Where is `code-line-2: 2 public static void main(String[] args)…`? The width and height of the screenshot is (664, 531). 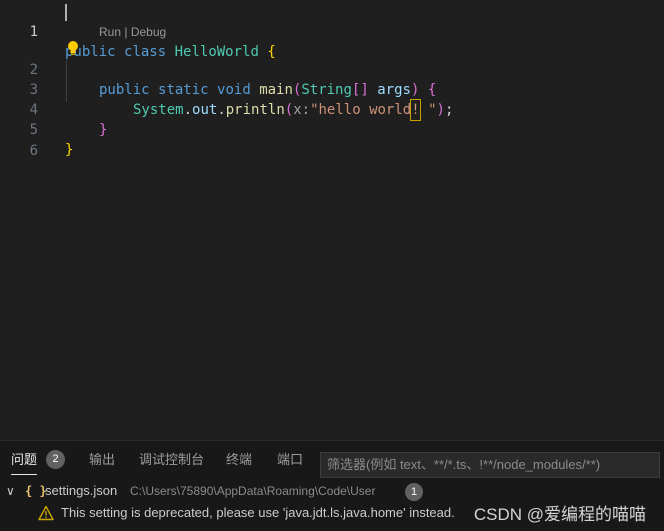 code-line-2: 2 public static void main(String[] args)… is located at coordinates (332, 69).